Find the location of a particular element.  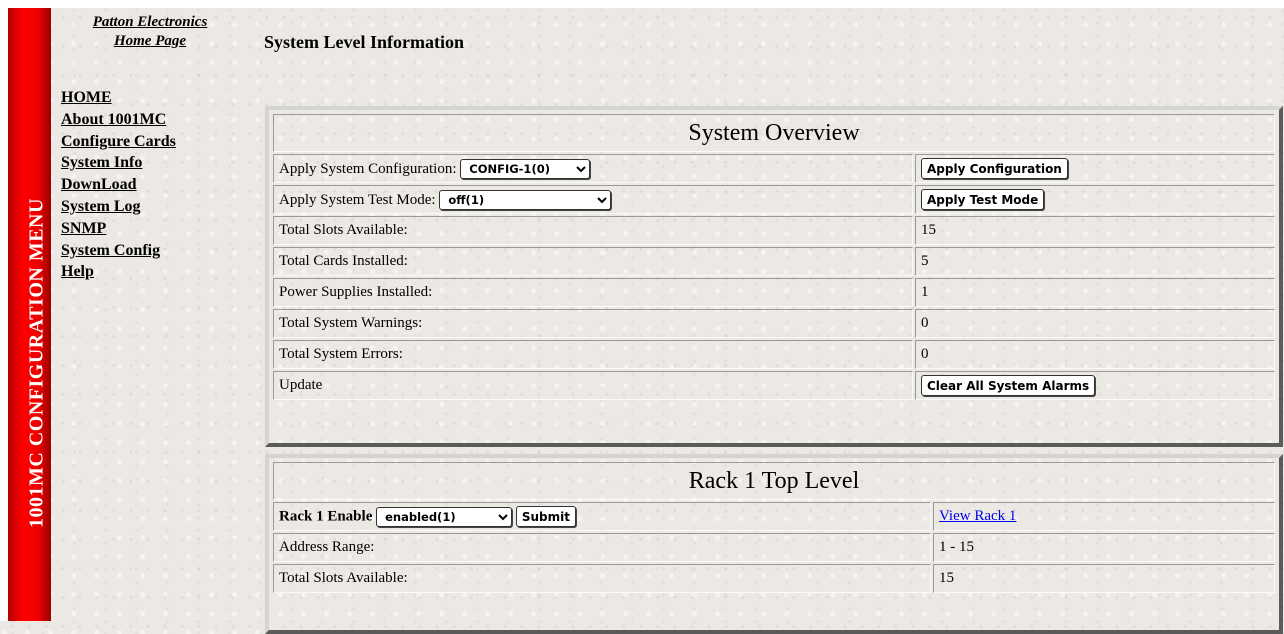

row-label: Total System Warnings: is located at coordinates (593, 323).